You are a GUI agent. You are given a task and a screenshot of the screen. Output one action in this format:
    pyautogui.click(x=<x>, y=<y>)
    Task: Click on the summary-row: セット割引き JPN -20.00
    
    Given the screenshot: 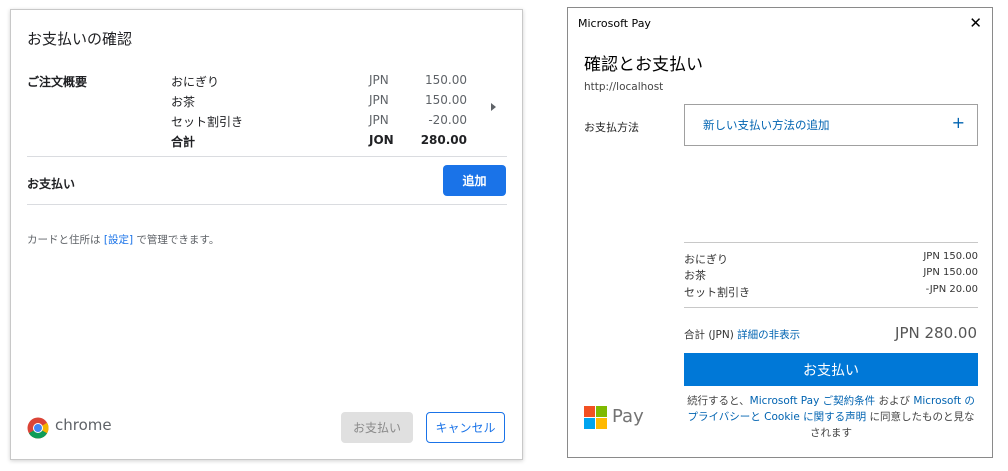 What is the action you would take?
    pyautogui.click(x=321, y=123)
    